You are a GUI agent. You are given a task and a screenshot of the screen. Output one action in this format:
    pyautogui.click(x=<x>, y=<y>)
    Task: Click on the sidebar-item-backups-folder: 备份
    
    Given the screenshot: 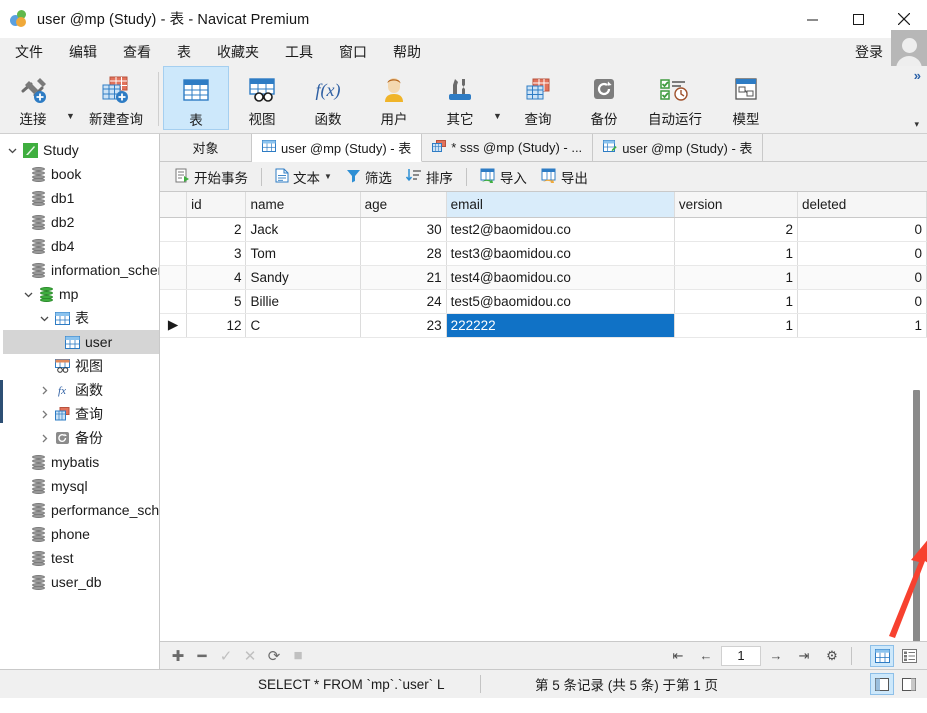 What is the action you would take?
    pyautogui.click(x=79, y=438)
    